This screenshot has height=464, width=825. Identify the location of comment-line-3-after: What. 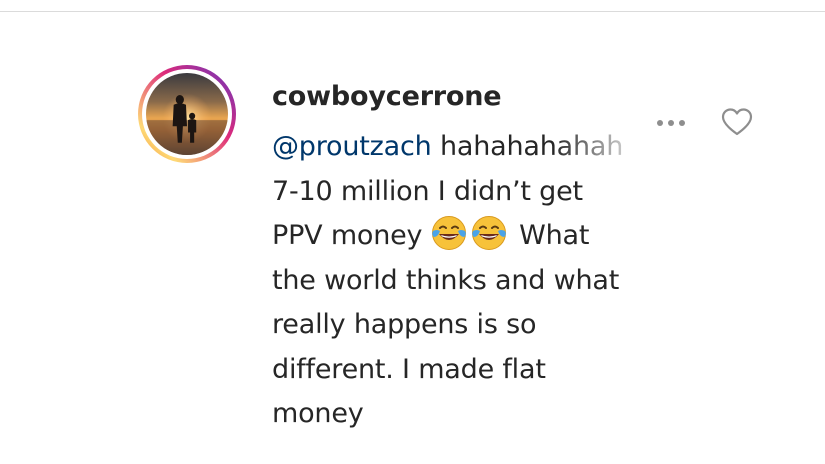
(554, 235).